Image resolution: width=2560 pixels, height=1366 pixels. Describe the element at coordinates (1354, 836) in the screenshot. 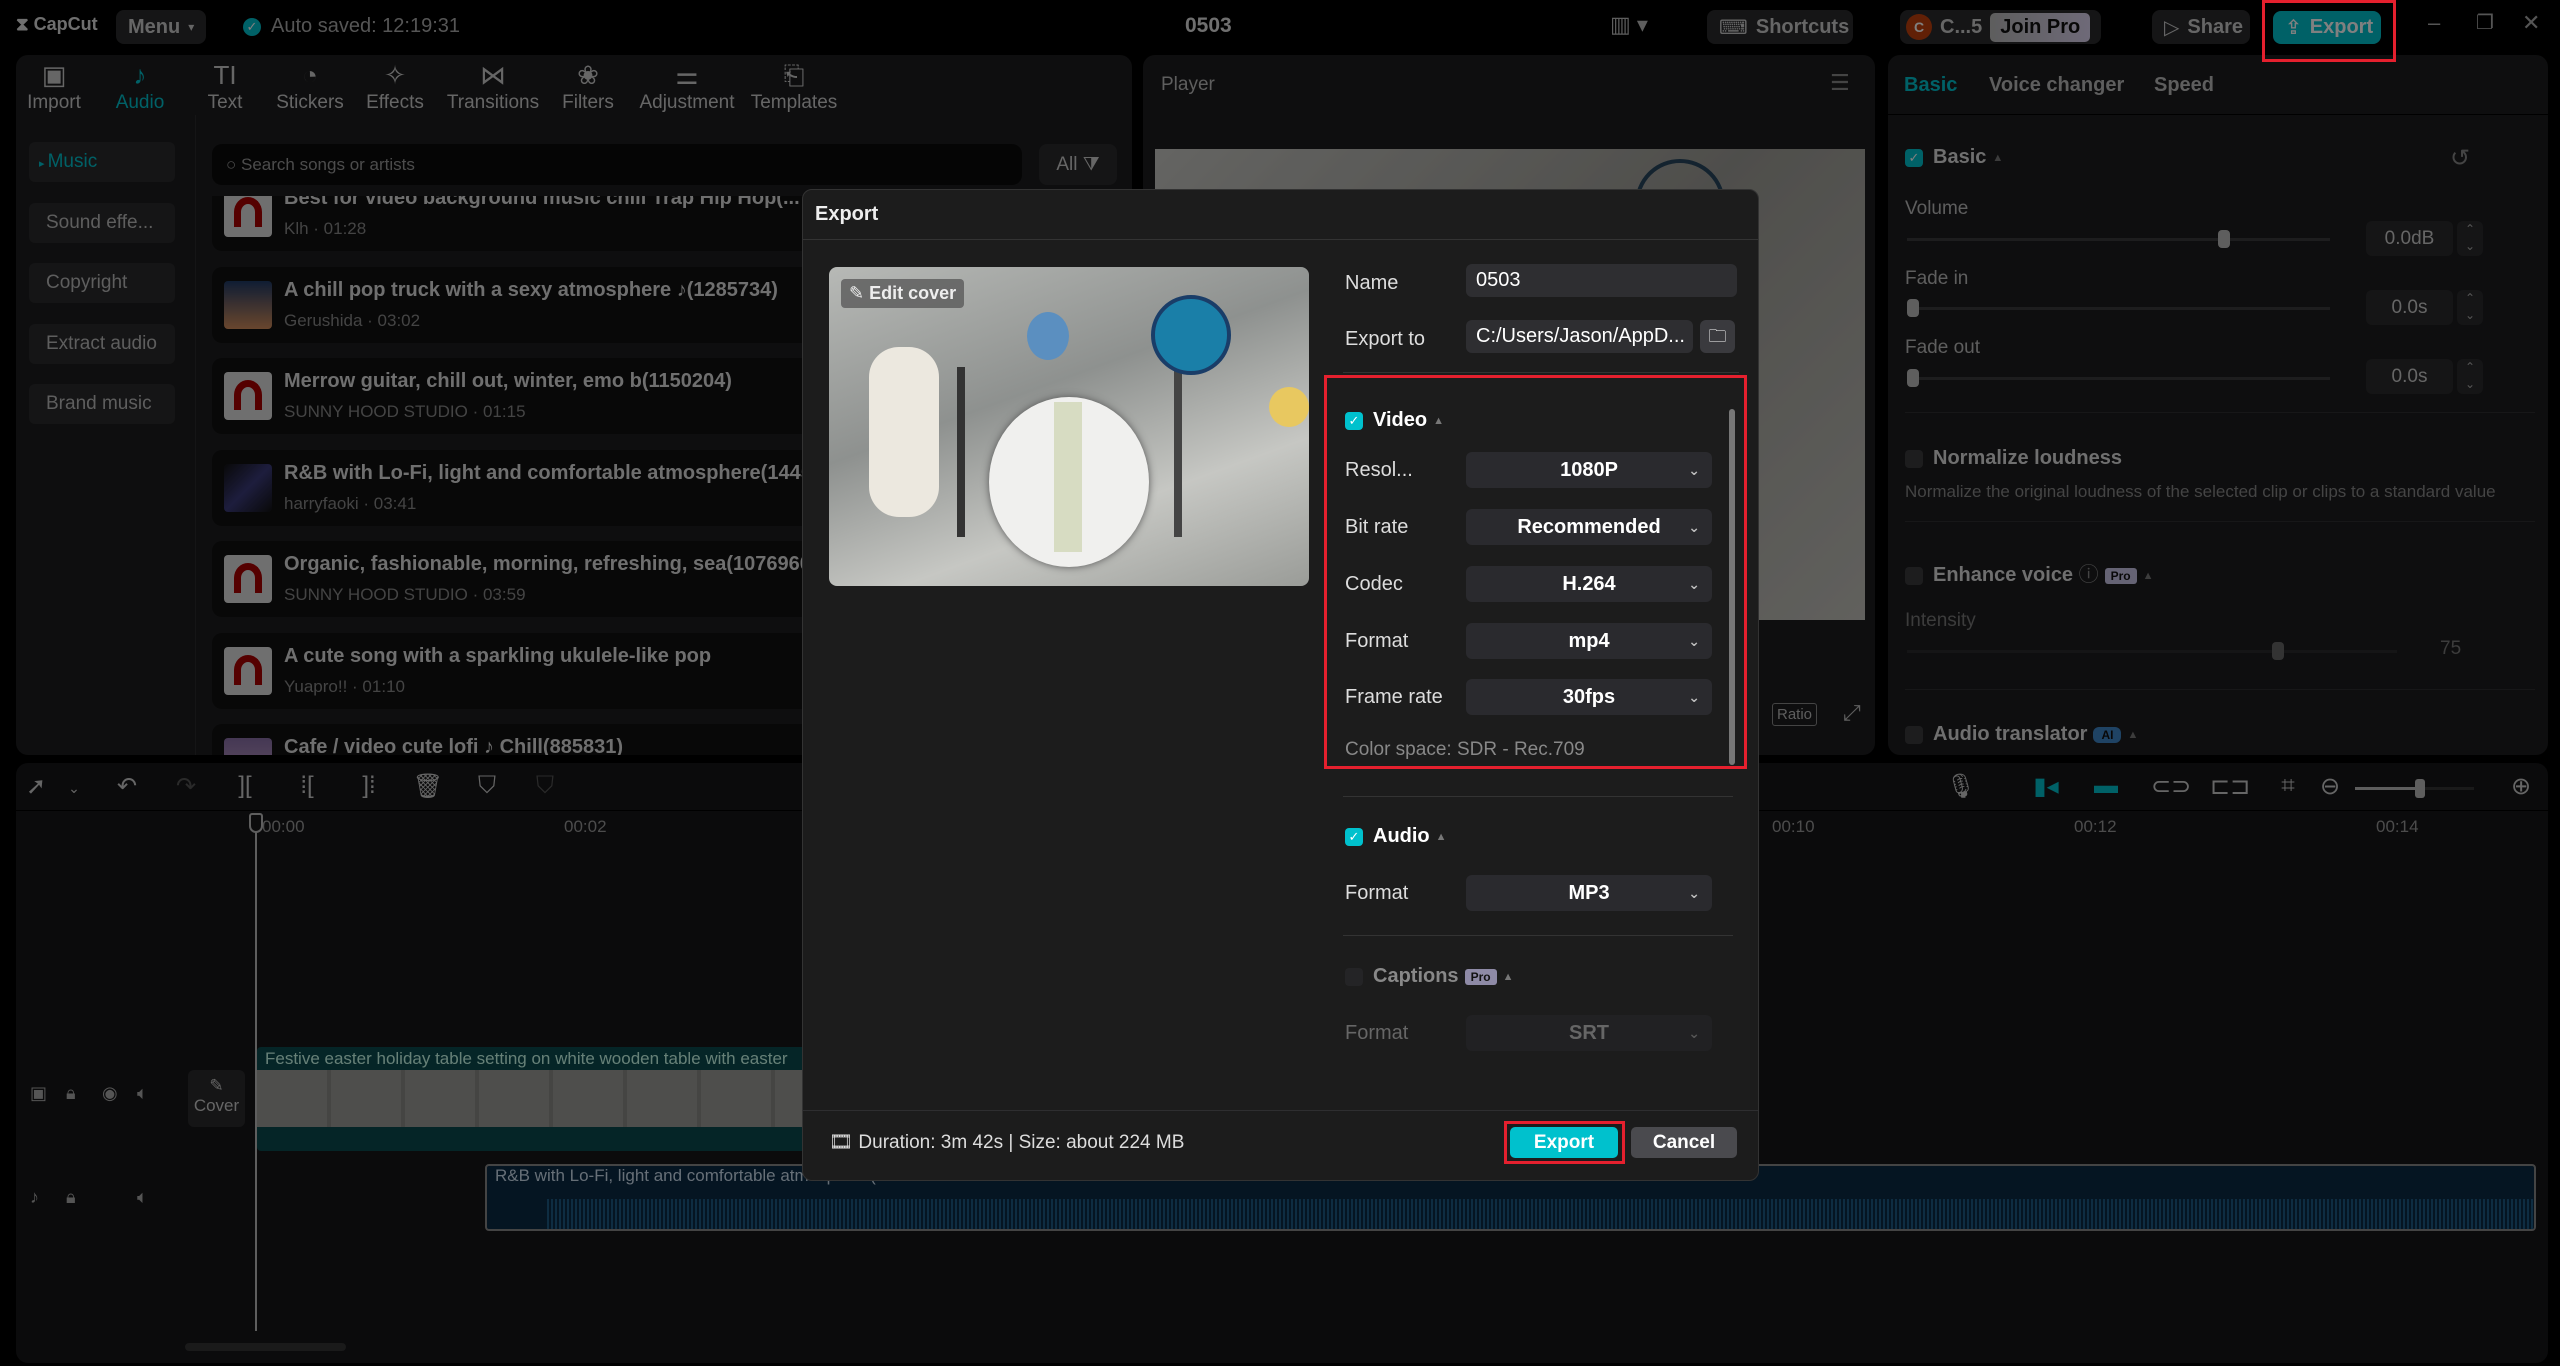

I see `audio-checkbox: ✓` at that location.